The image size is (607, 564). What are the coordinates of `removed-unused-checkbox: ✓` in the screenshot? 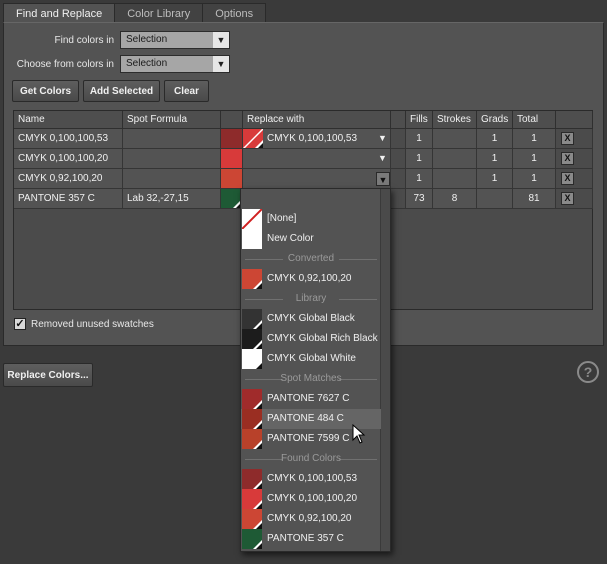 It's located at (20, 324).